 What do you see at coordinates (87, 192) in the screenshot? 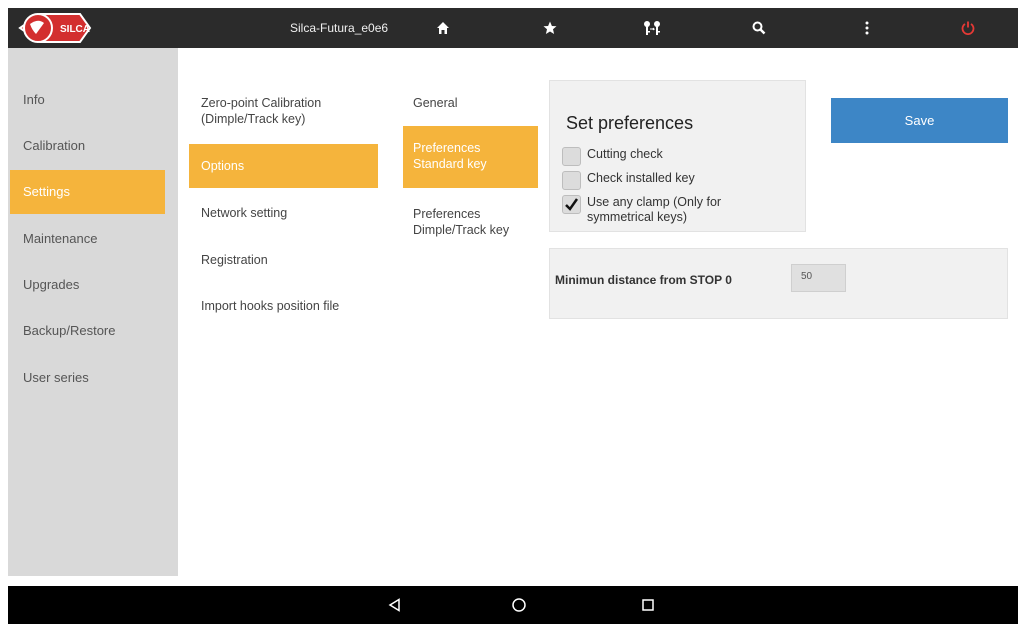
I see `sidebar-item-settings: Settings` at bounding box center [87, 192].